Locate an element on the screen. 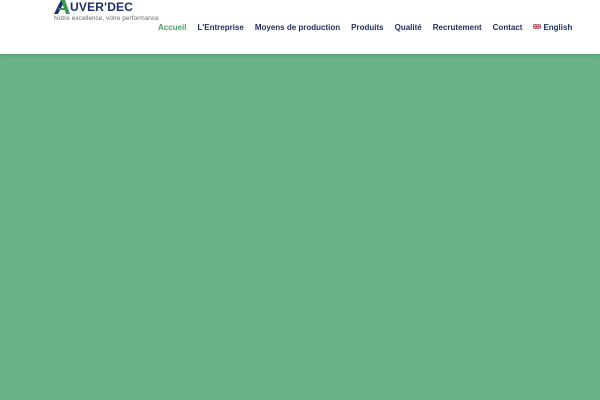 This screenshot has height=400, width=600. nav-item-contact: Contact is located at coordinates (508, 28).